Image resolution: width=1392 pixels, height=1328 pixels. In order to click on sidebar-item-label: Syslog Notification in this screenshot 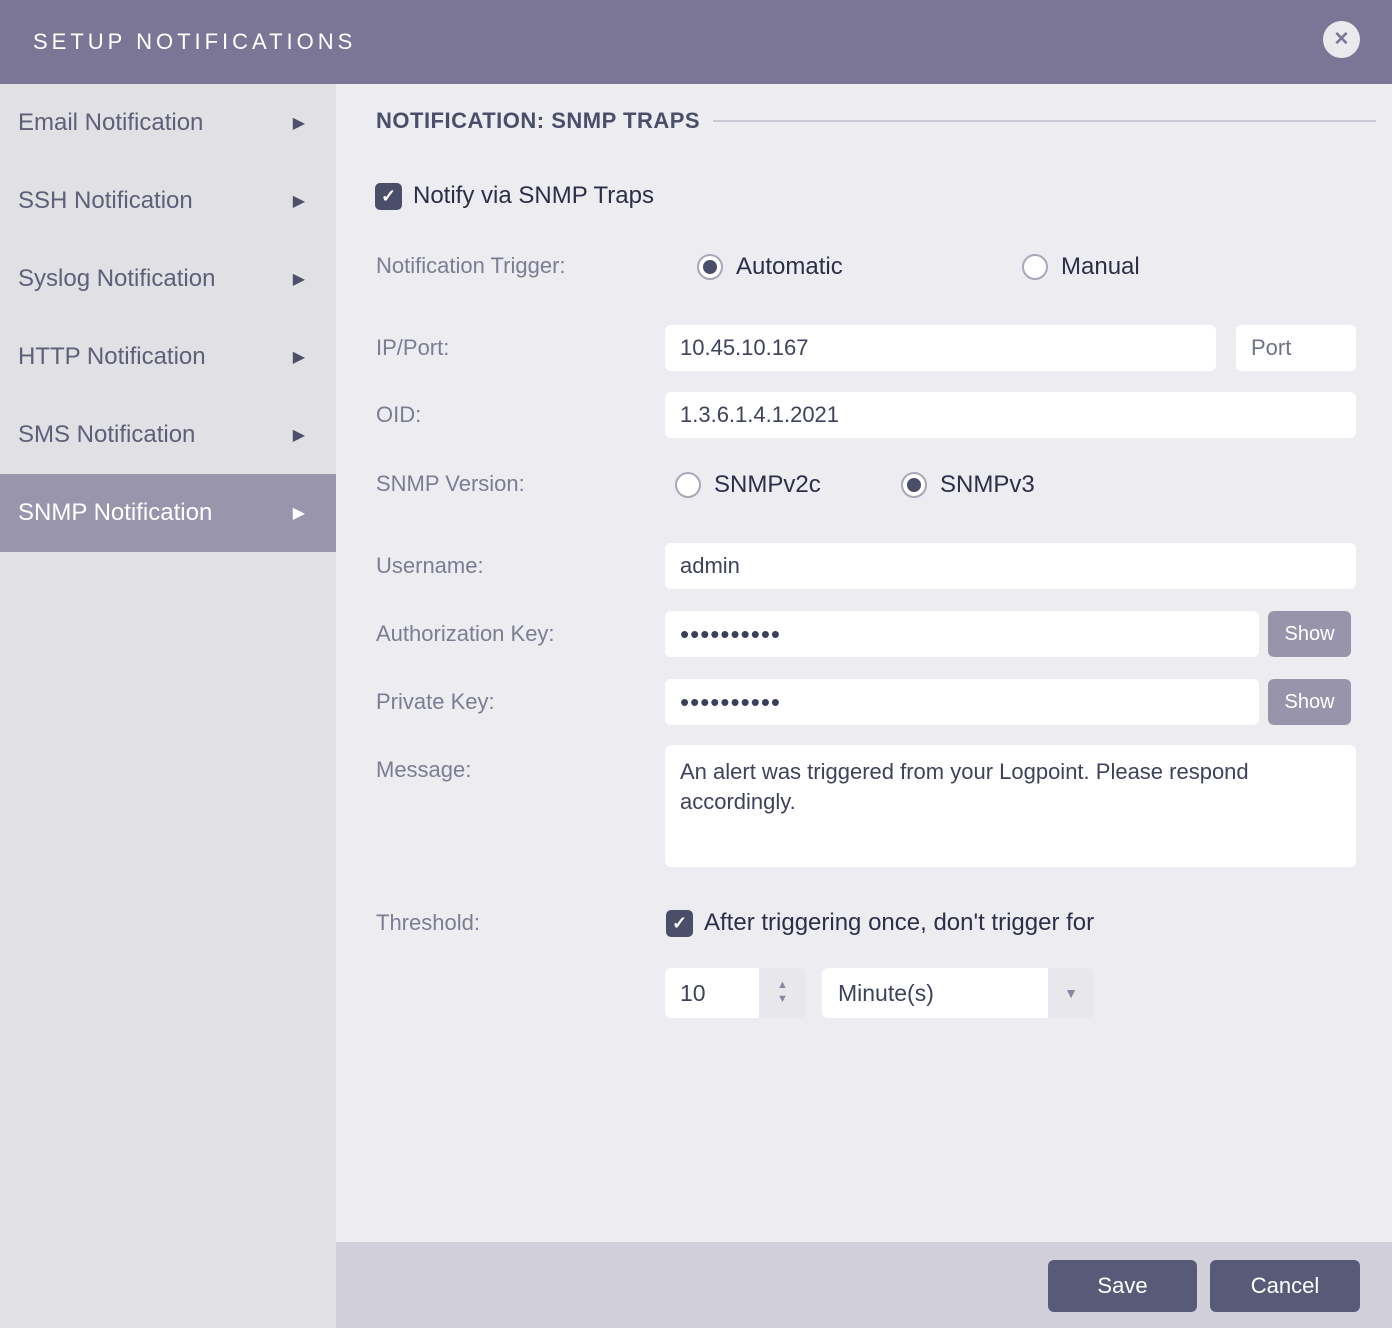, I will do `click(117, 278)`.